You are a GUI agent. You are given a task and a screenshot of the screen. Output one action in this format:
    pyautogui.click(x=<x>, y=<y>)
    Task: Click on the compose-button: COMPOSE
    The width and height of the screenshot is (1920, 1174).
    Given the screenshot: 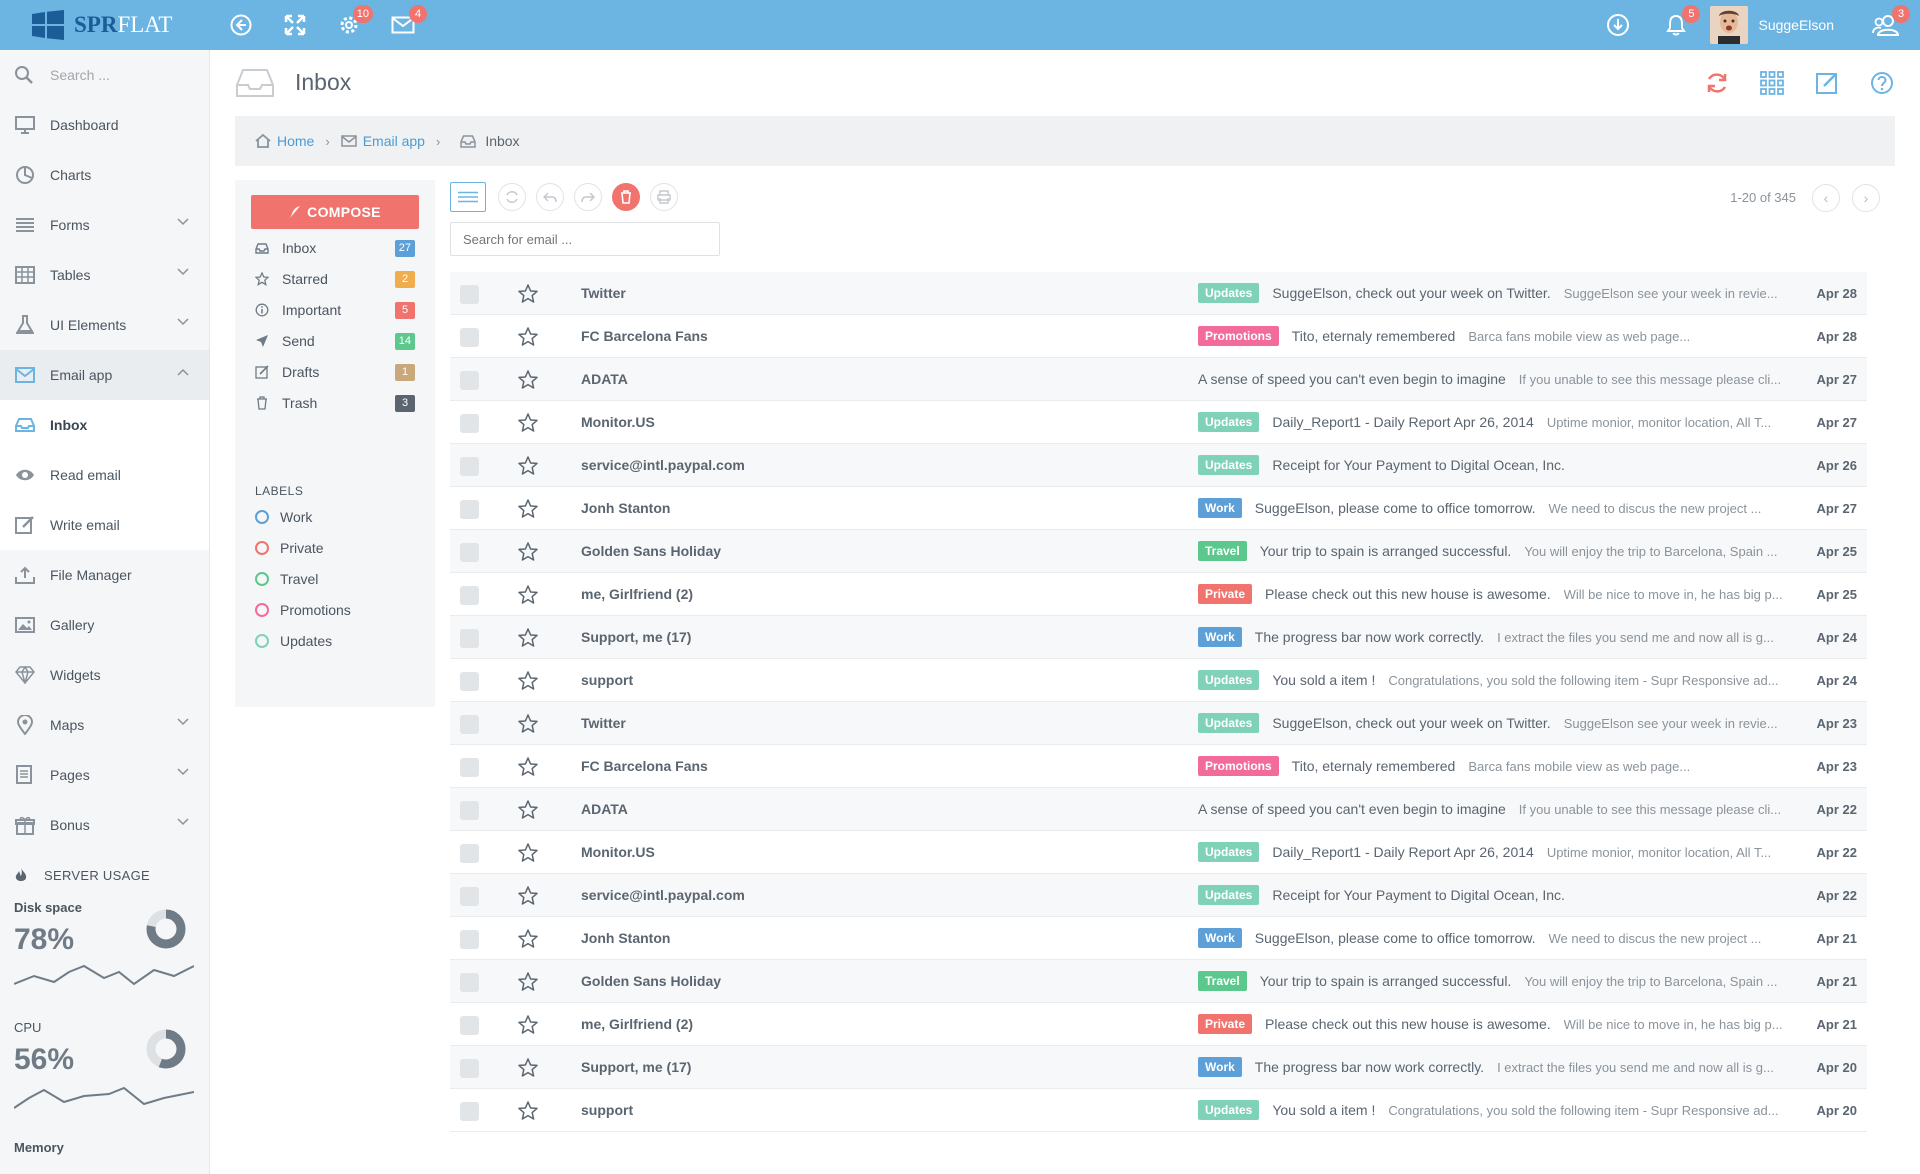 What is the action you would take?
    pyautogui.click(x=335, y=212)
    